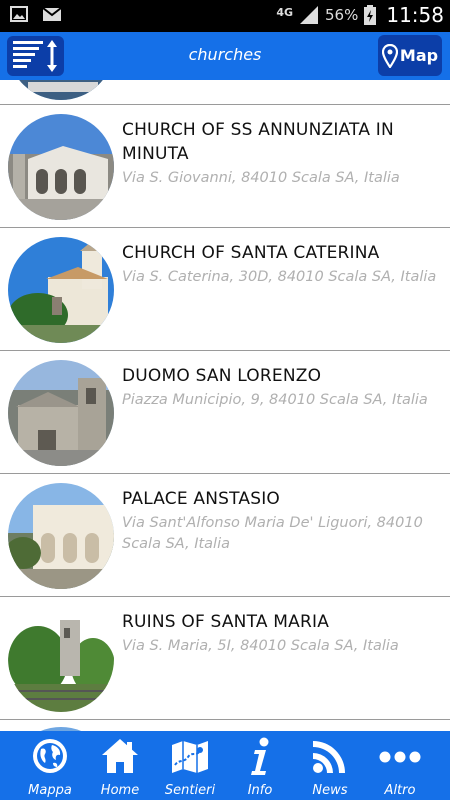 The image size is (450, 800). I want to click on trail-map-icon, so click(190, 756).